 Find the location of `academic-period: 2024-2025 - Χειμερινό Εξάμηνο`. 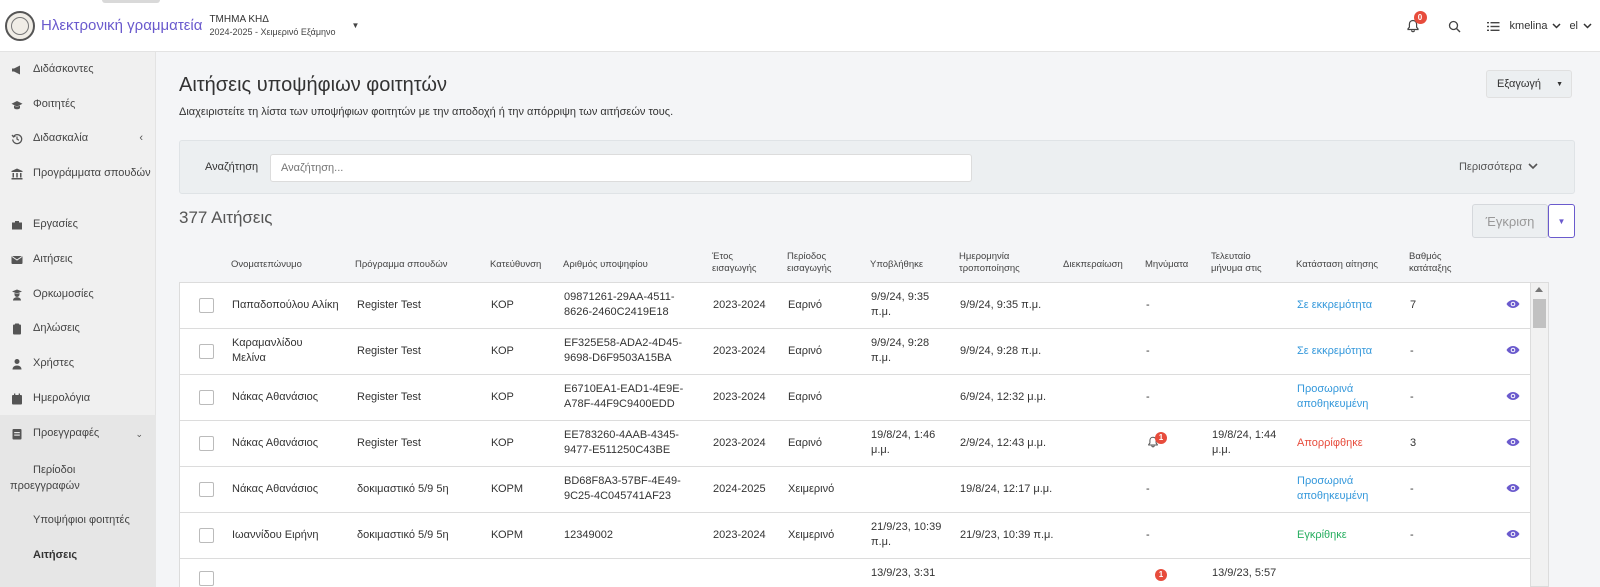

academic-period: 2024-2025 - Χειμερινό Εξάμηνο is located at coordinates (272, 31).